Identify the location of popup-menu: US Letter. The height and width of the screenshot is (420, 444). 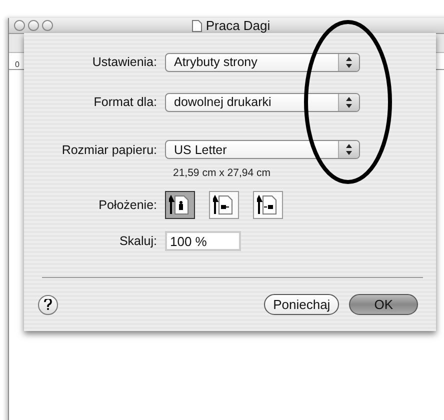
(262, 149).